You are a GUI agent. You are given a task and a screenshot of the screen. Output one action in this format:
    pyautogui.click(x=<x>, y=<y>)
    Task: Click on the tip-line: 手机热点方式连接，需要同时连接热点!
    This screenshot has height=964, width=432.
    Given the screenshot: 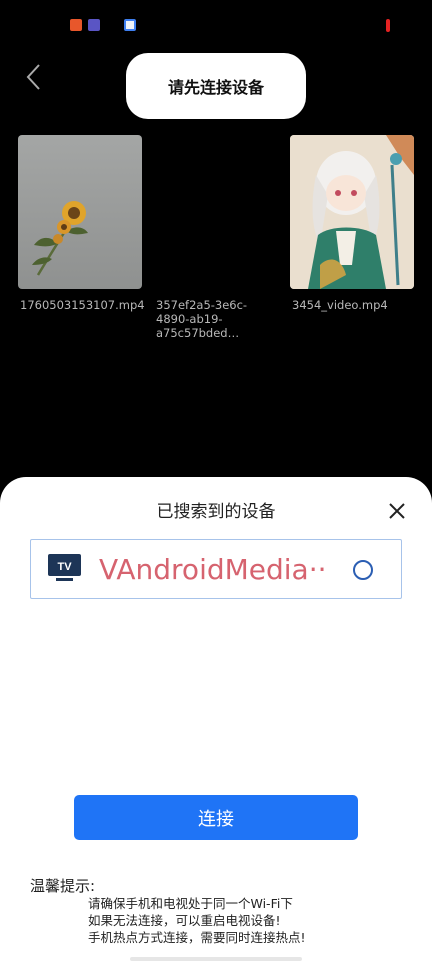 What is the action you would take?
    pyautogui.click(x=197, y=937)
    